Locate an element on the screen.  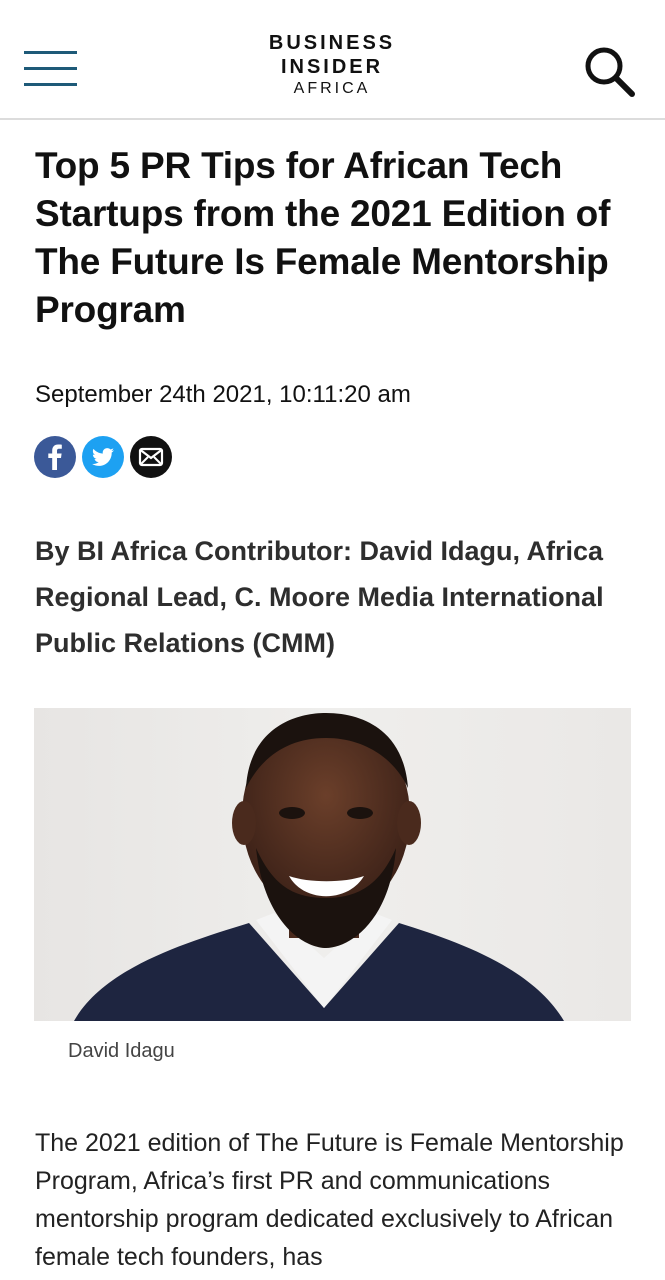
logo-line-insider: INSIDER is located at coordinates (332, 67).